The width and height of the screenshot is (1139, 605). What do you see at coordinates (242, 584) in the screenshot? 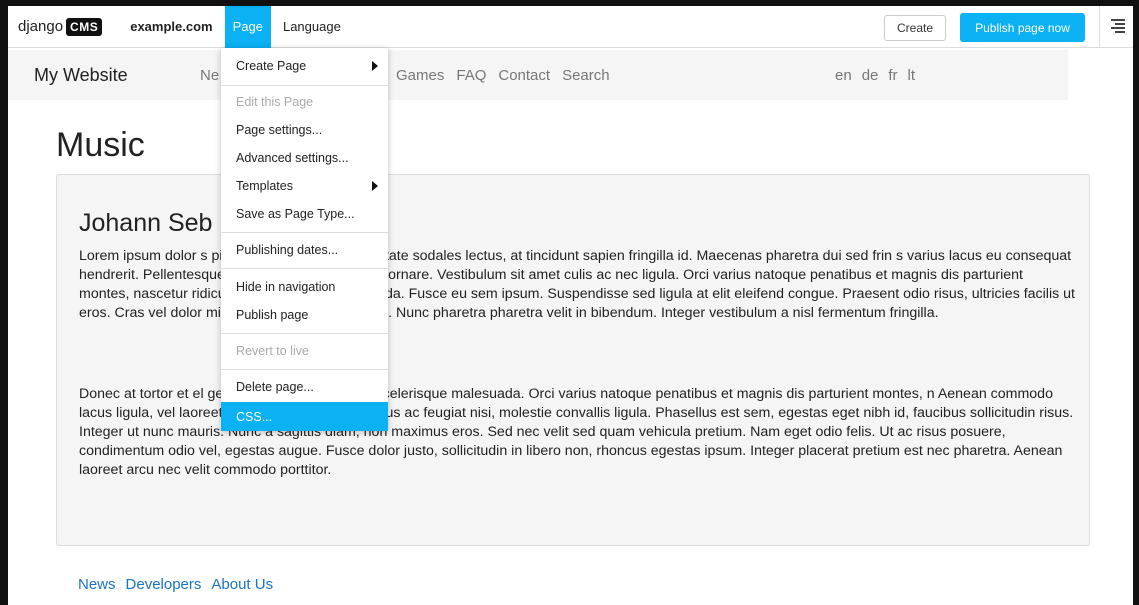
I see `footer-link-about-us: About Us` at bounding box center [242, 584].